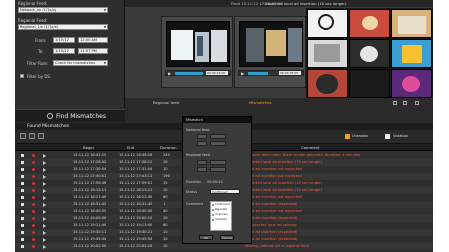 This screenshot has width=449, height=252. What do you see at coordinates (221, 219) in the screenshot?
I see `status-option: Violation` at bounding box center [221, 219].